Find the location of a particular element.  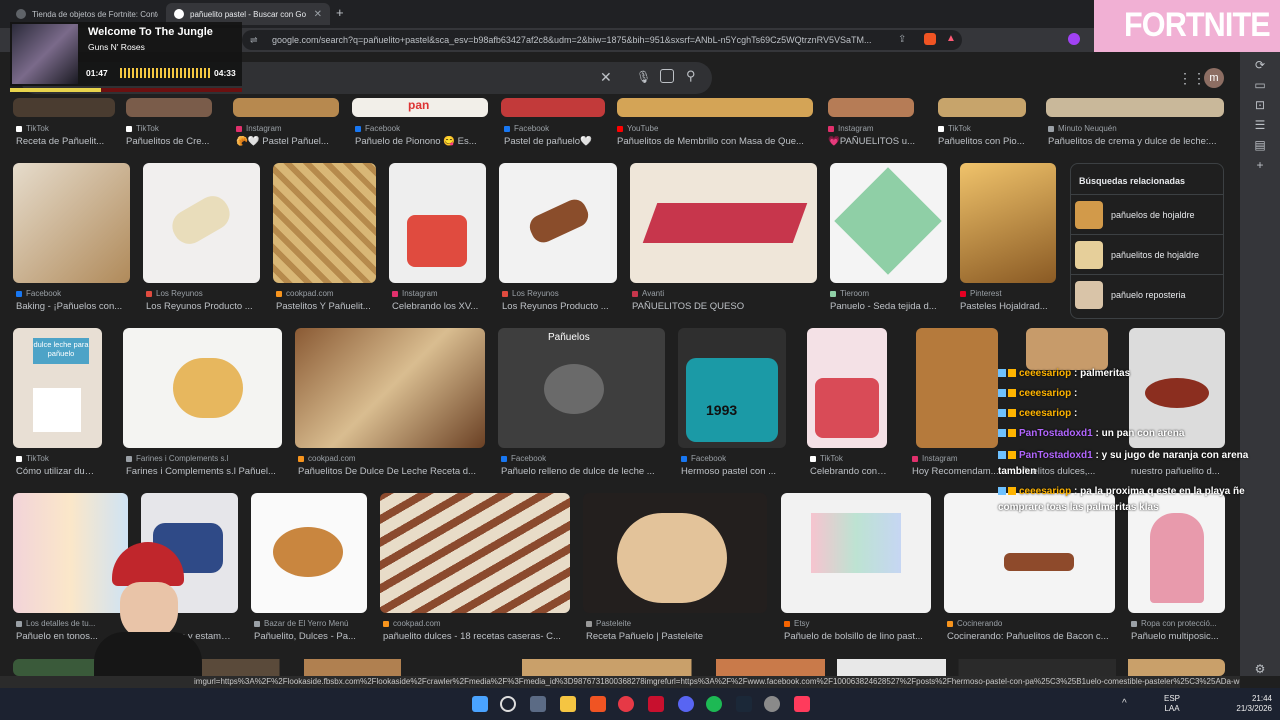

related-search-item: pañuelo reposteria is located at coordinates (1147, 294).